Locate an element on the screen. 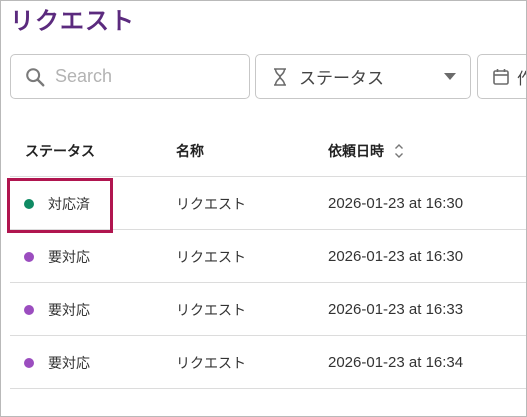  page-title: リクエスト is located at coordinates (72, 21).